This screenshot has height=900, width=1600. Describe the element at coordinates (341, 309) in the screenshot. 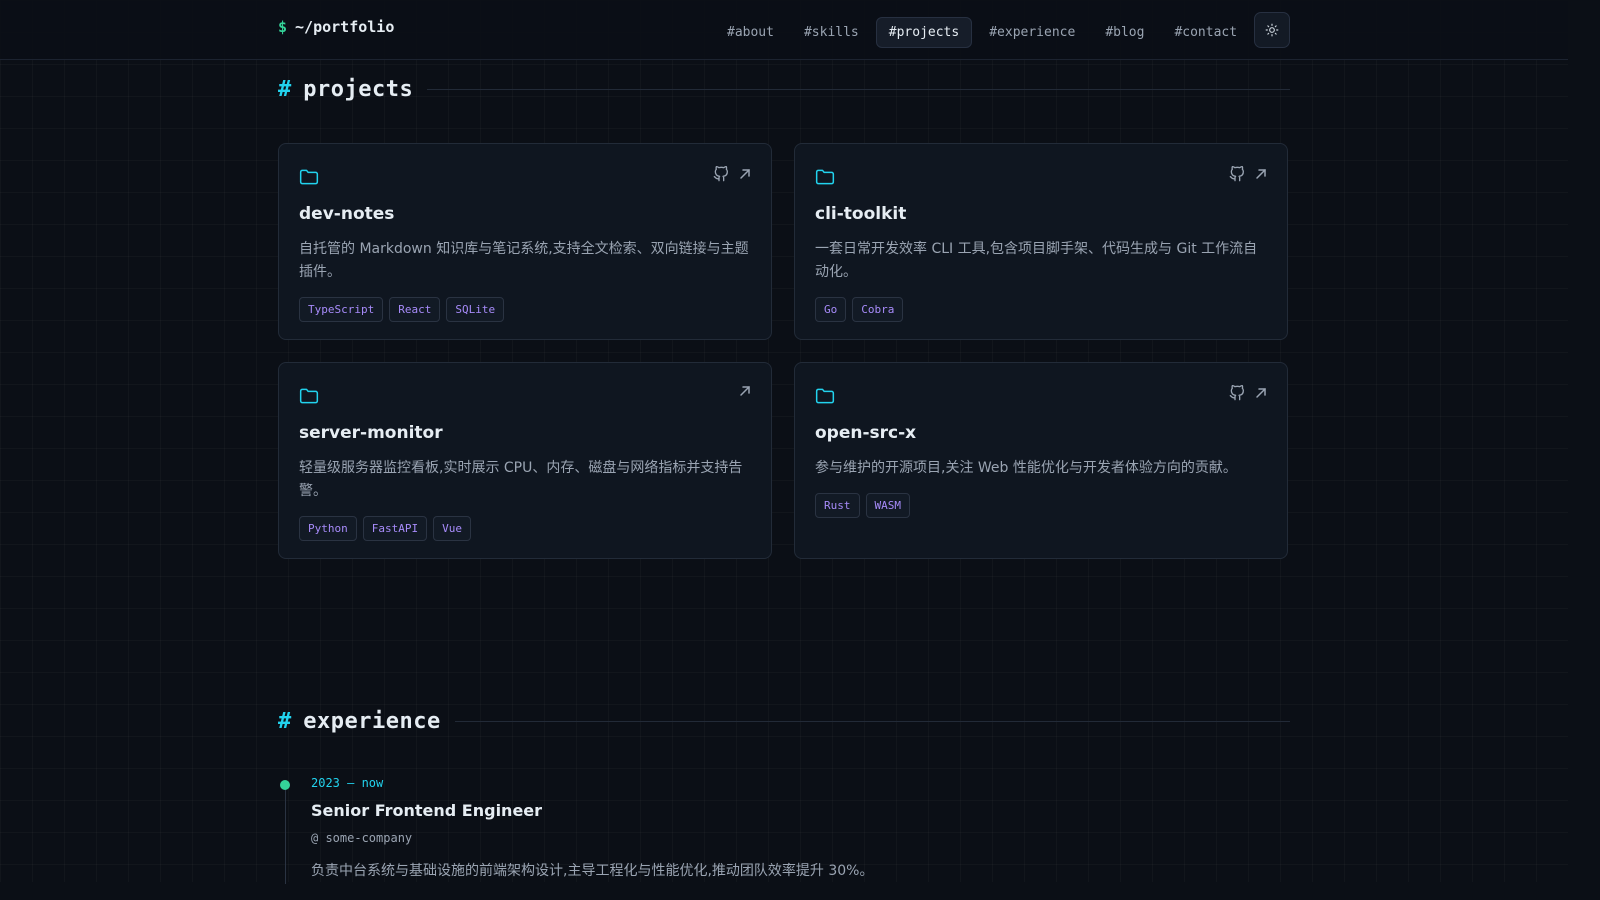

I see `tech-tag: TypeScript` at that location.